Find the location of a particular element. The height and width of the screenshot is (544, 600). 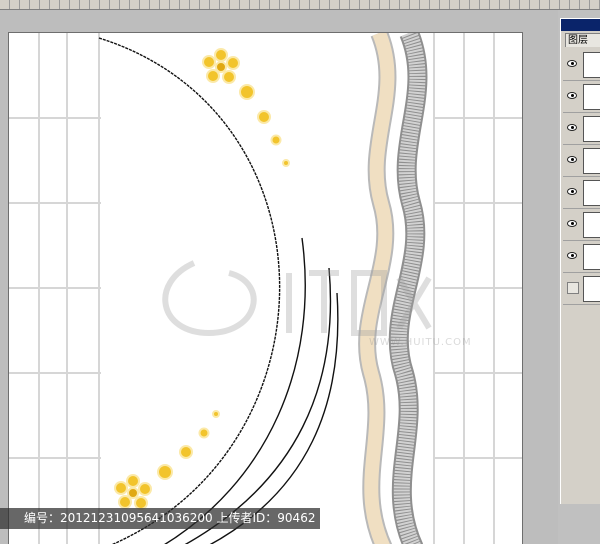

layers-panel: 图层 is located at coordinates (580, 261).